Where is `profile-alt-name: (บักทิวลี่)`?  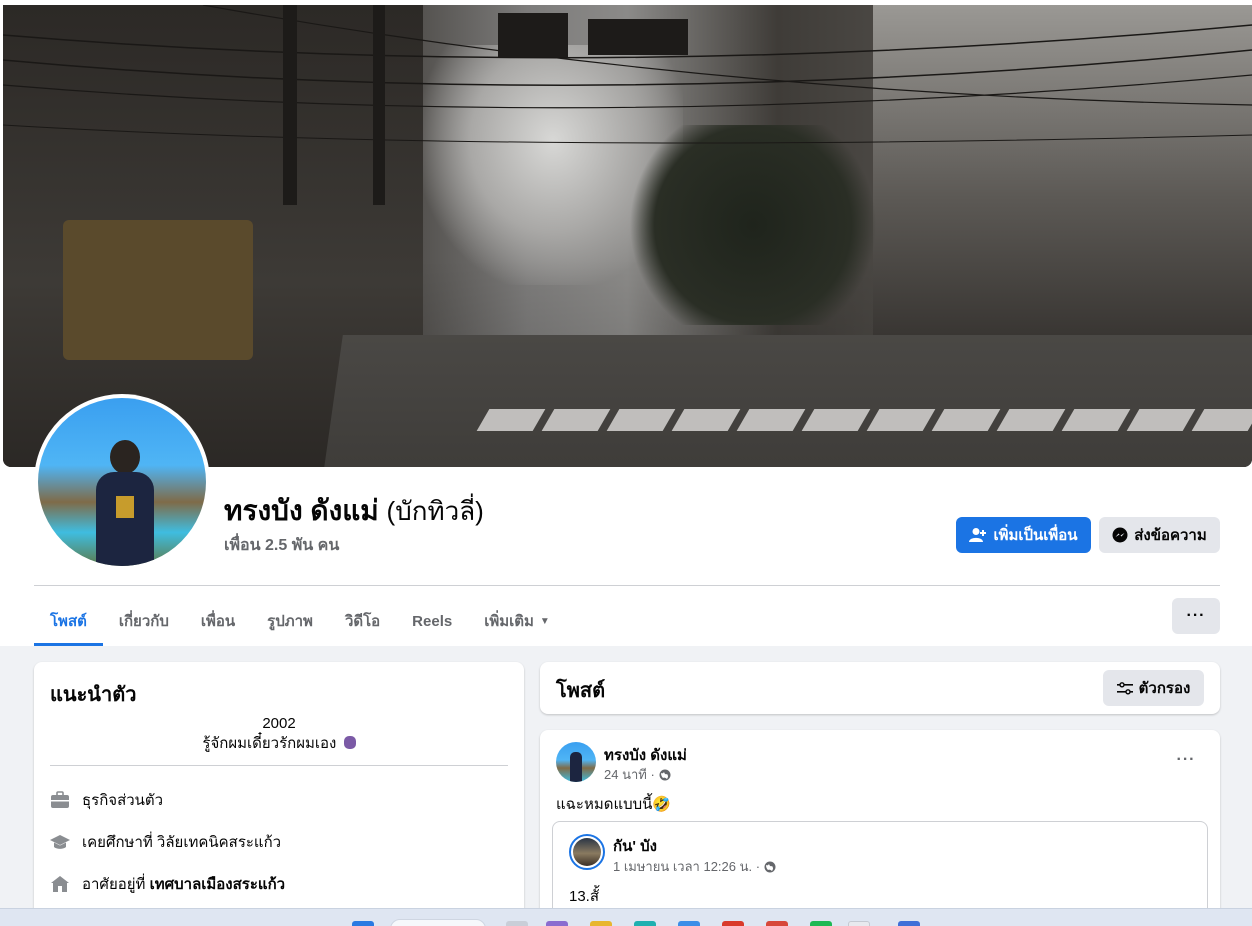
profile-alt-name: (บักทิวลี่) is located at coordinates (435, 511).